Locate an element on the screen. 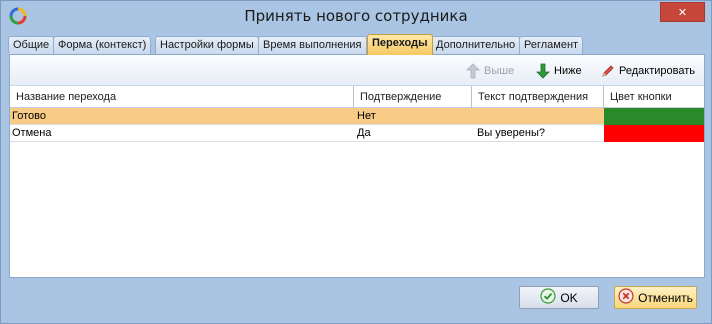  move-down-button: Ниже is located at coordinates (558, 71).